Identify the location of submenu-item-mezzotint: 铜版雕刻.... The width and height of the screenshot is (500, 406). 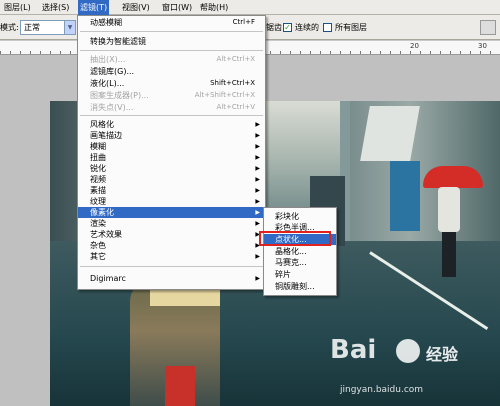
(300, 286).